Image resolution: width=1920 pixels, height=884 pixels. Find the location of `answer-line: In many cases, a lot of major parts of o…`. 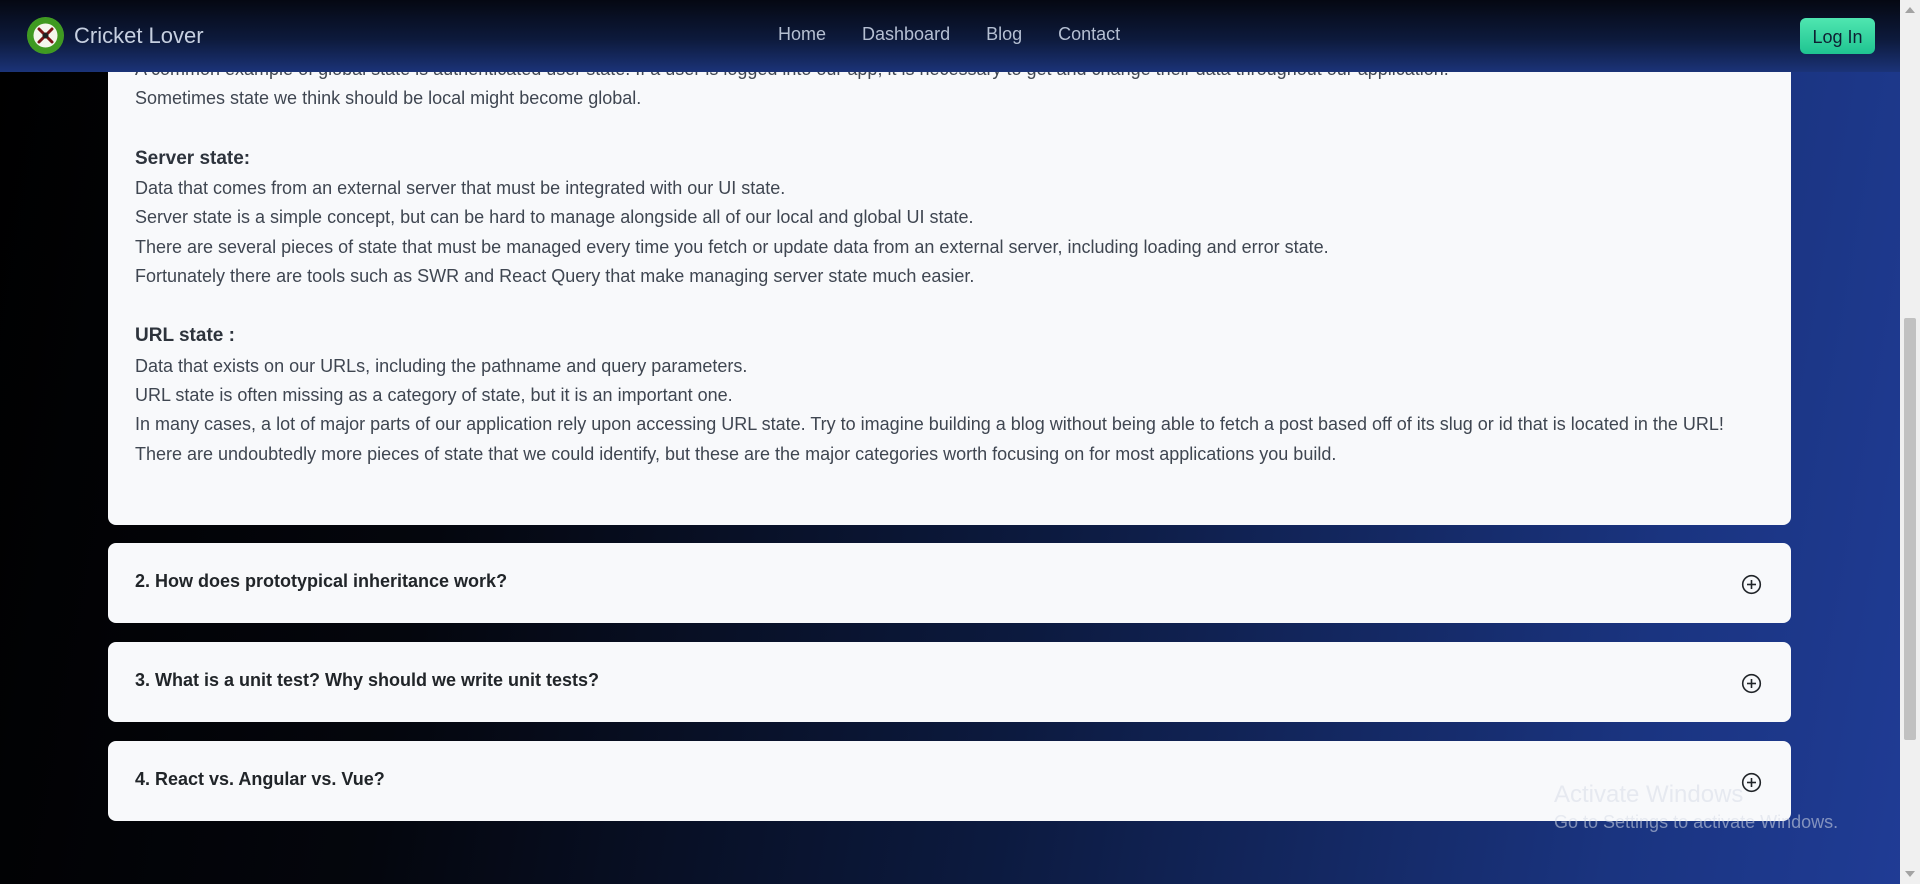

answer-line: In many cases, a lot of major parts of o… is located at coordinates (929, 424).